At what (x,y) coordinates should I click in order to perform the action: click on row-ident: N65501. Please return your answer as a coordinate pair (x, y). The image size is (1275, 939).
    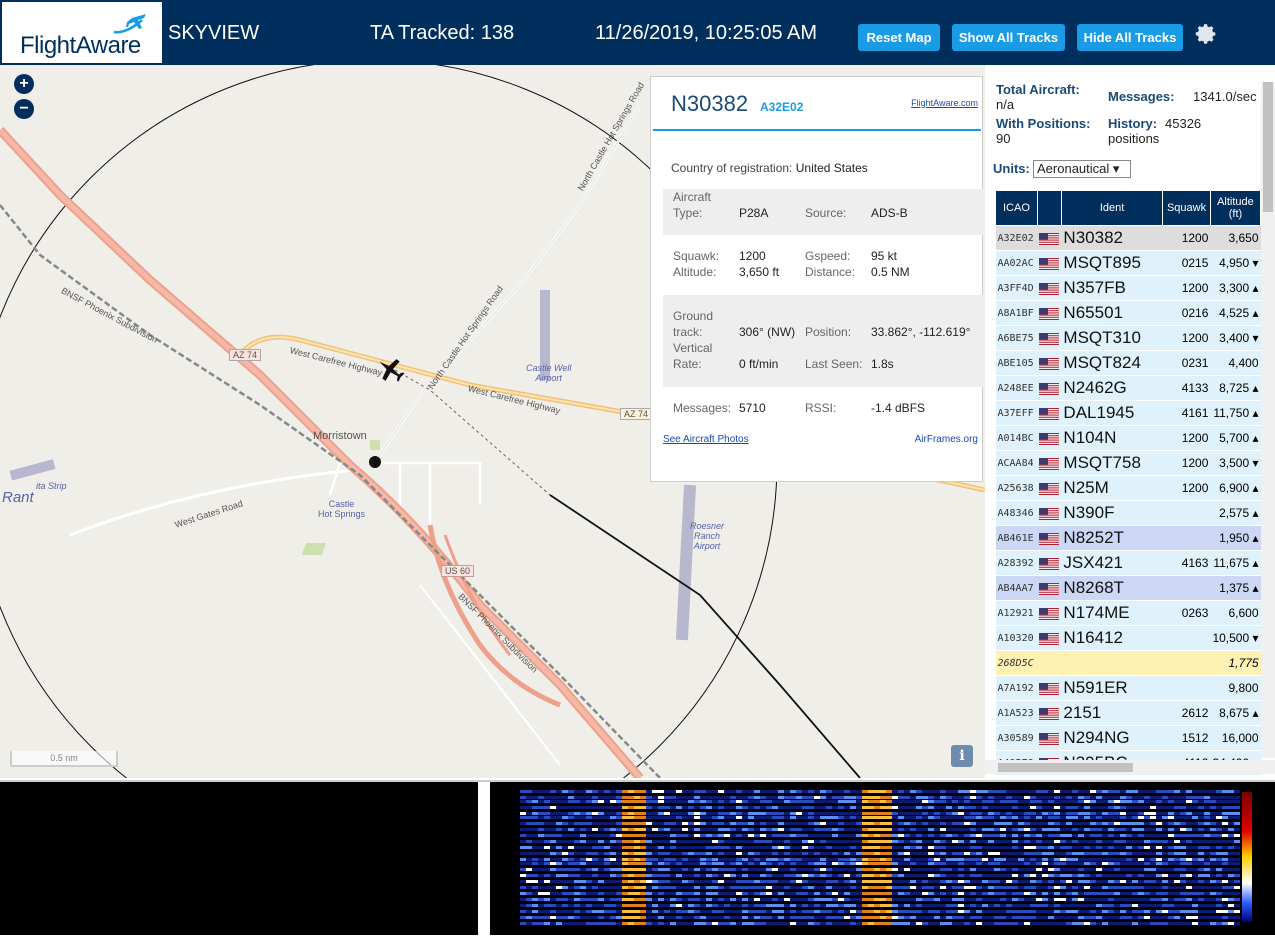
    Looking at the image, I should click on (1112, 313).